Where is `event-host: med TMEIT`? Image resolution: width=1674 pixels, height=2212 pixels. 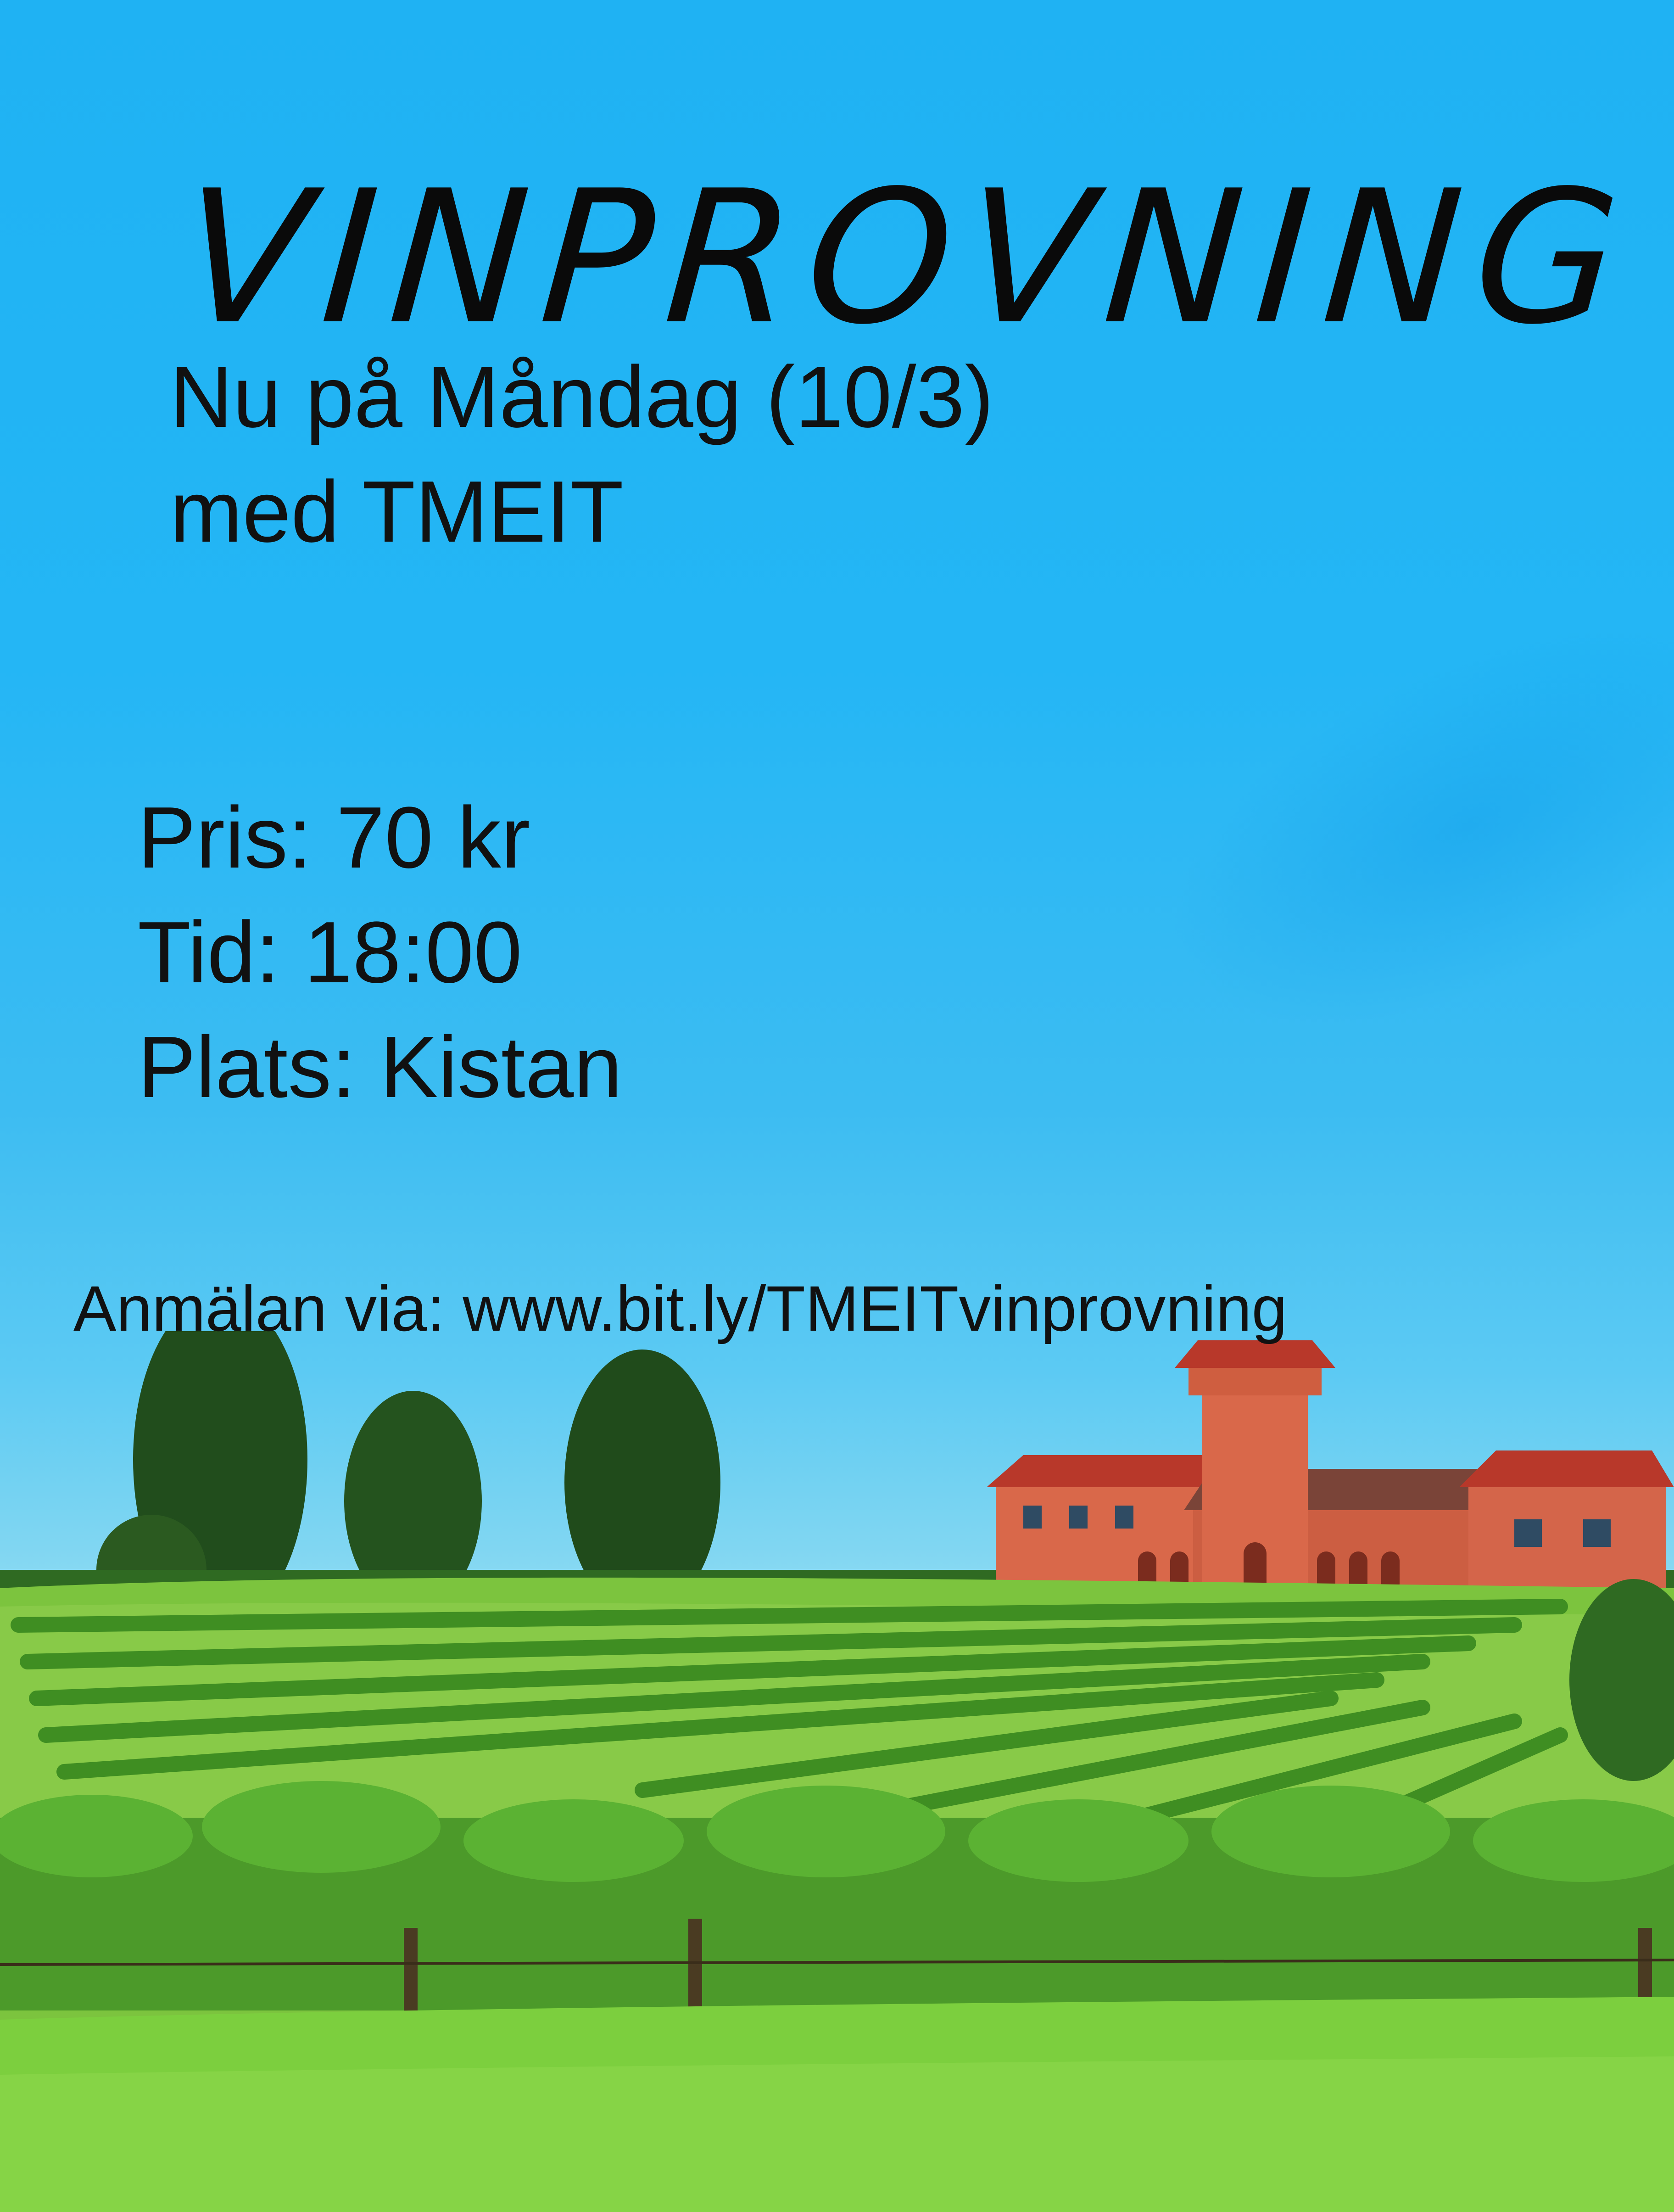 event-host: med TMEIT is located at coordinates (397, 511).